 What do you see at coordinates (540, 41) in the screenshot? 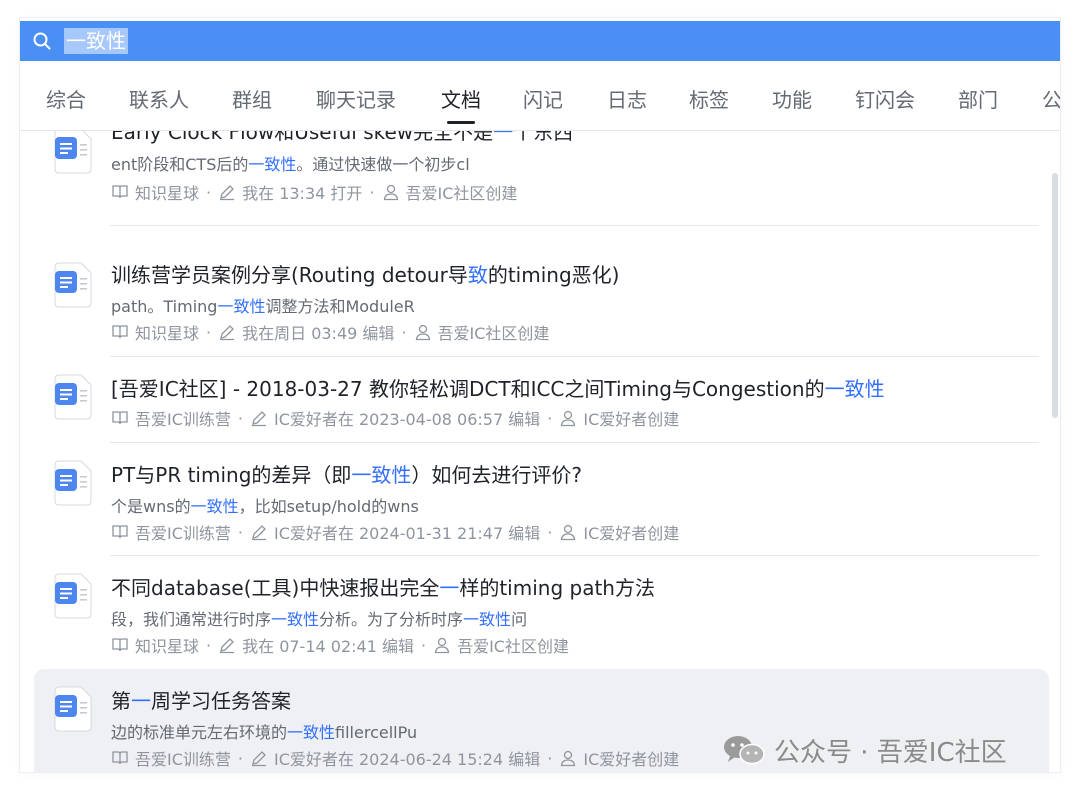
I see `search-bar: 一致性` at bounding box center [540, 41].